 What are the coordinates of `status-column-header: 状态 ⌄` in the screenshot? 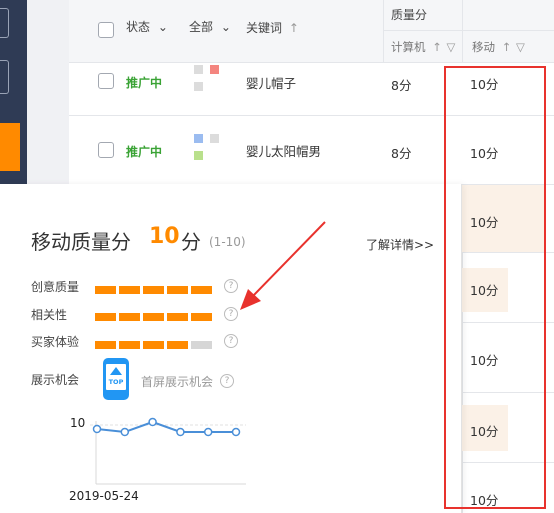 It's located at (147, 26).